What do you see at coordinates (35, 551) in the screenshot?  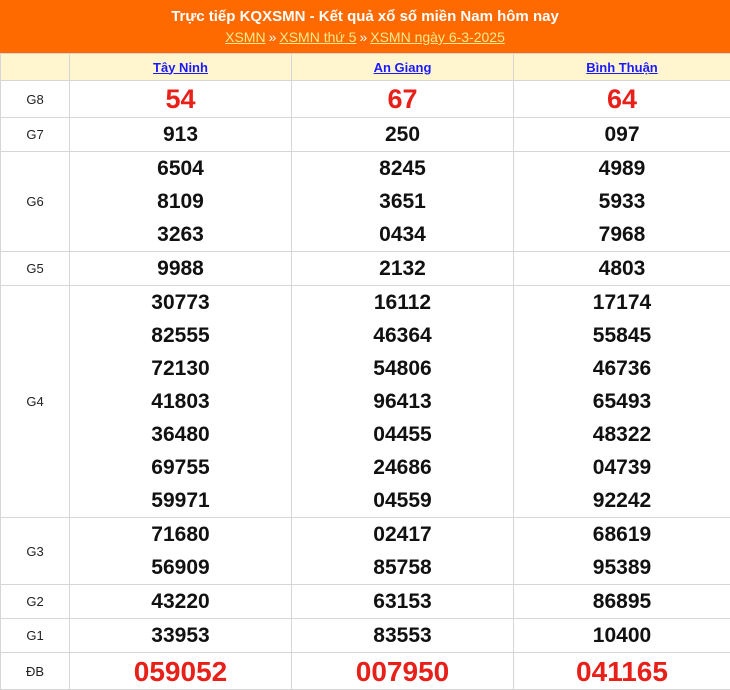 I see `prize-label: G3` at bounding box center [35, 551].